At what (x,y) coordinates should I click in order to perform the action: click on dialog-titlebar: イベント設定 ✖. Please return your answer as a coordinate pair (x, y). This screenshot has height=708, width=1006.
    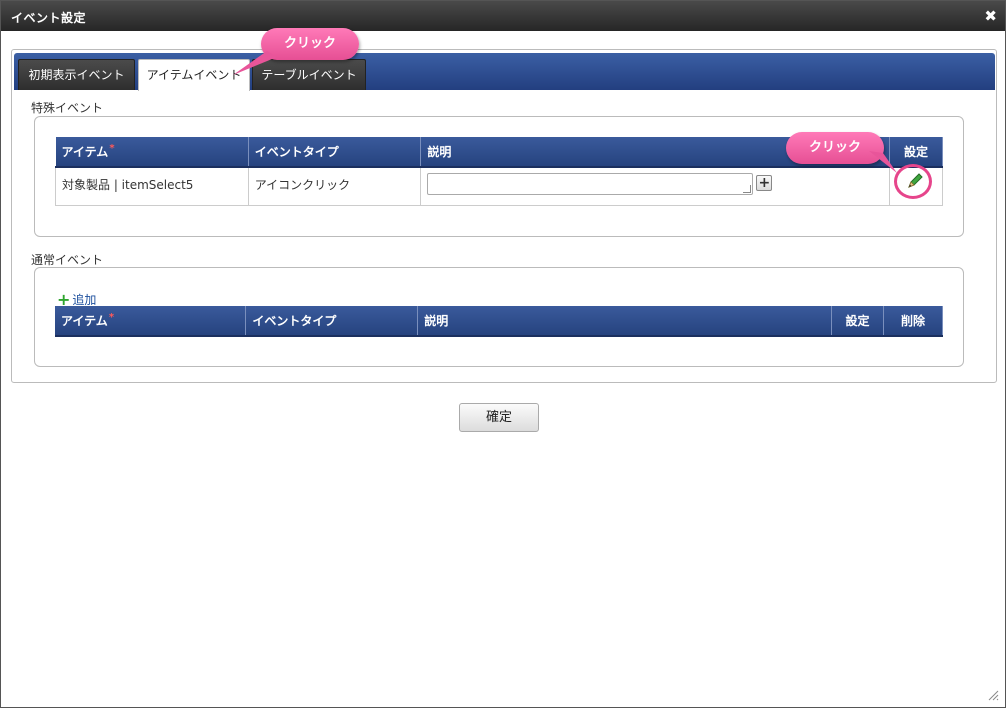
    Looking at the image, I should click on (503, 16).